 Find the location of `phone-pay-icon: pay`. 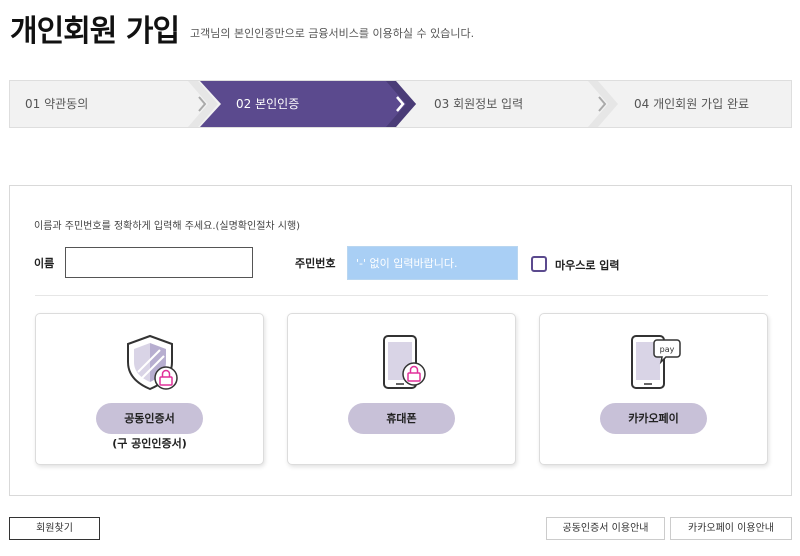

phone-pay-icon: pay is located at coordinates (655, 362).